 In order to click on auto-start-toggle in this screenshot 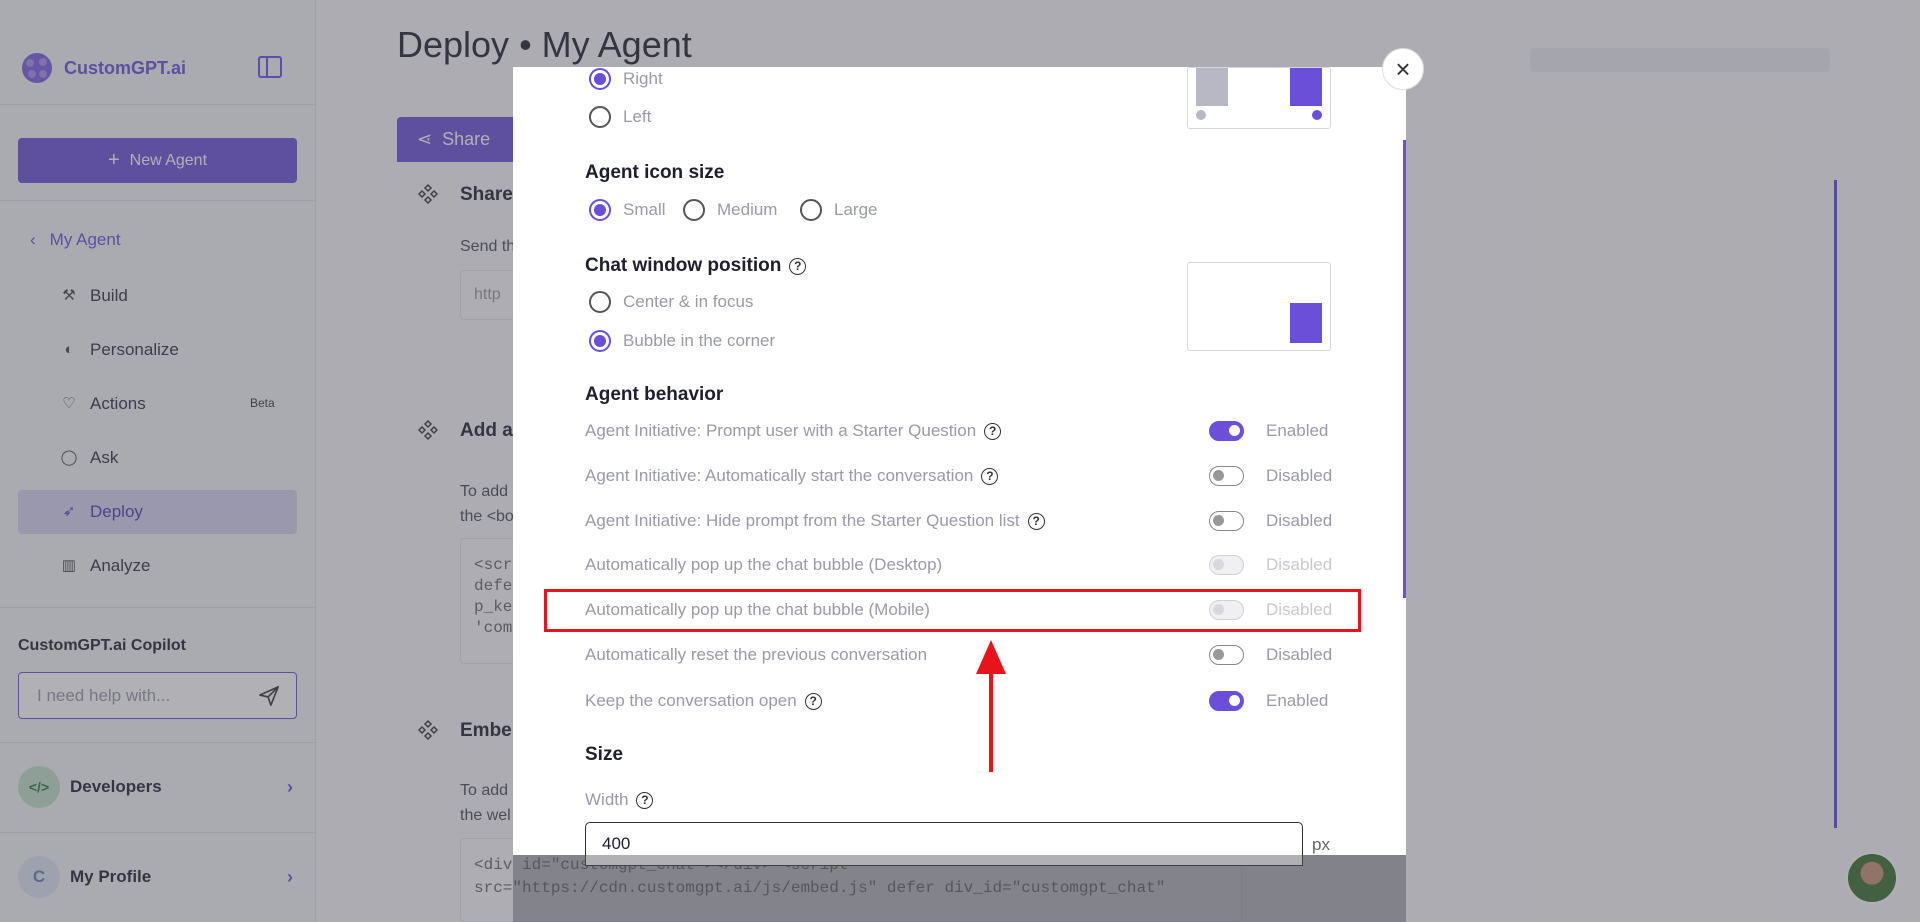, I will do `click(1226, 476)`.